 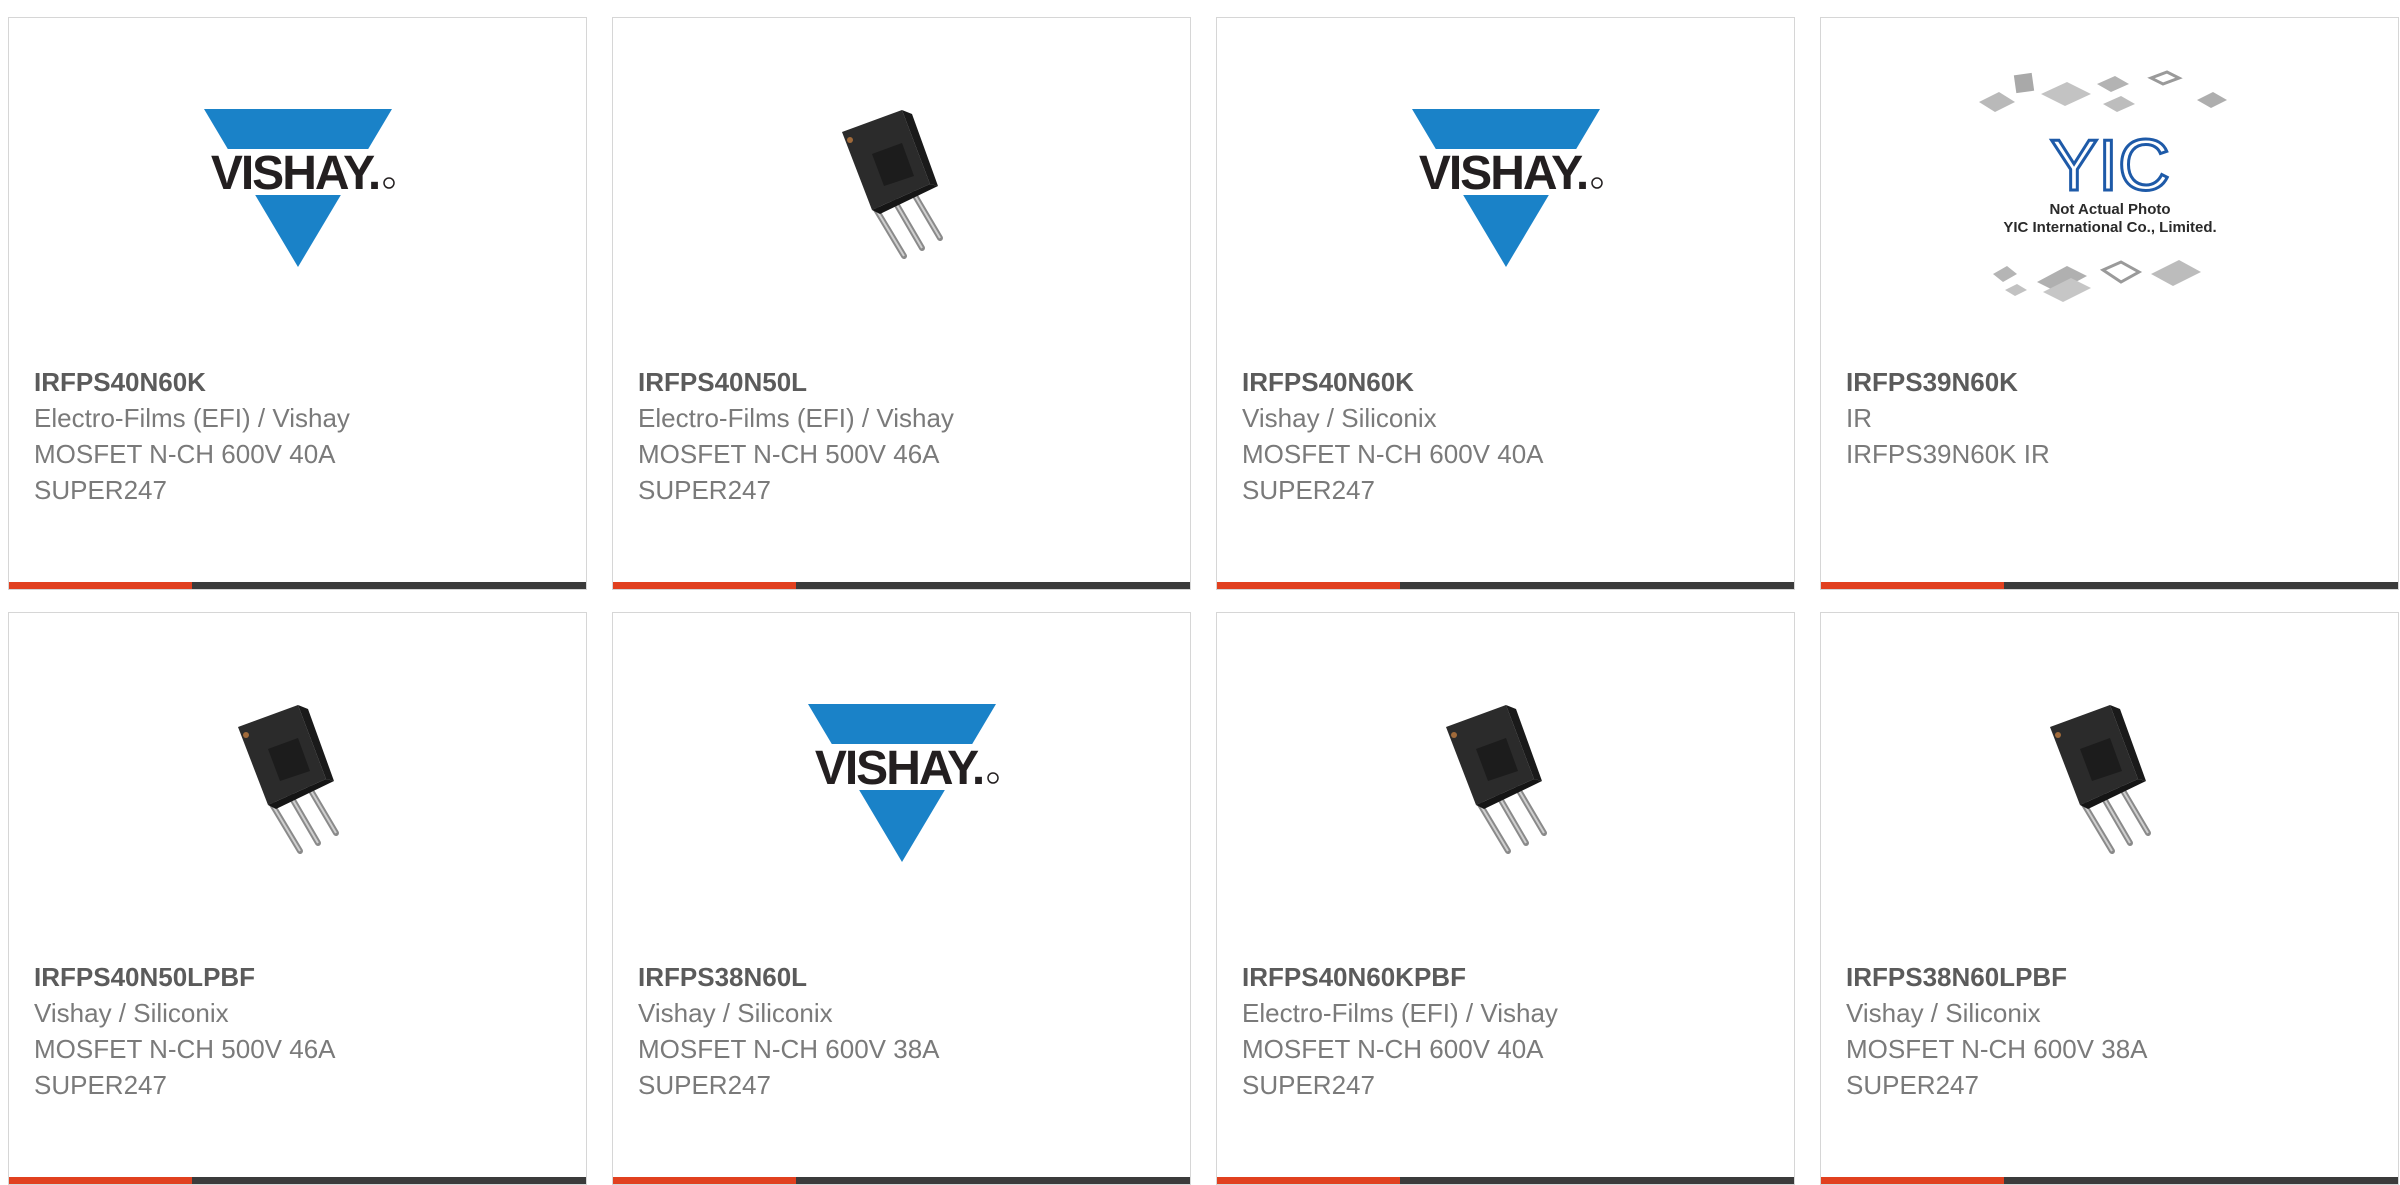 What do you see at coordinates (1859, 418) in the screenshot?
I see `manufacturer: IR` at bounding box center [1859, 418].